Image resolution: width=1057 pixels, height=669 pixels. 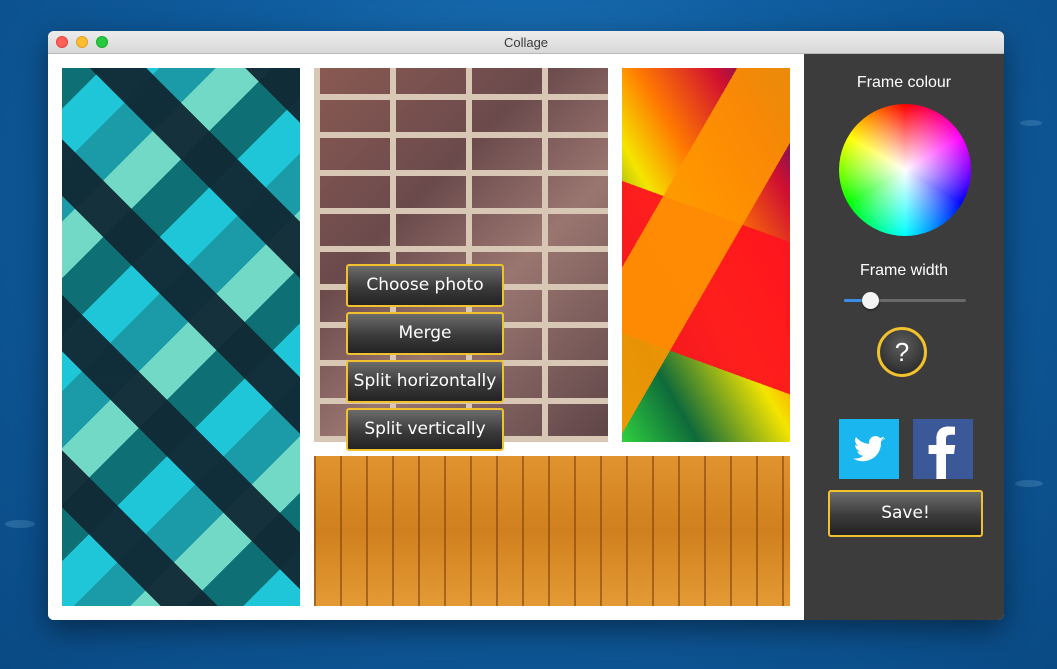 What do you see at coordinates (425, 429) in the screenshot?
I see `split-vertically-button: Split vertically` at bounding box center [425, 429].